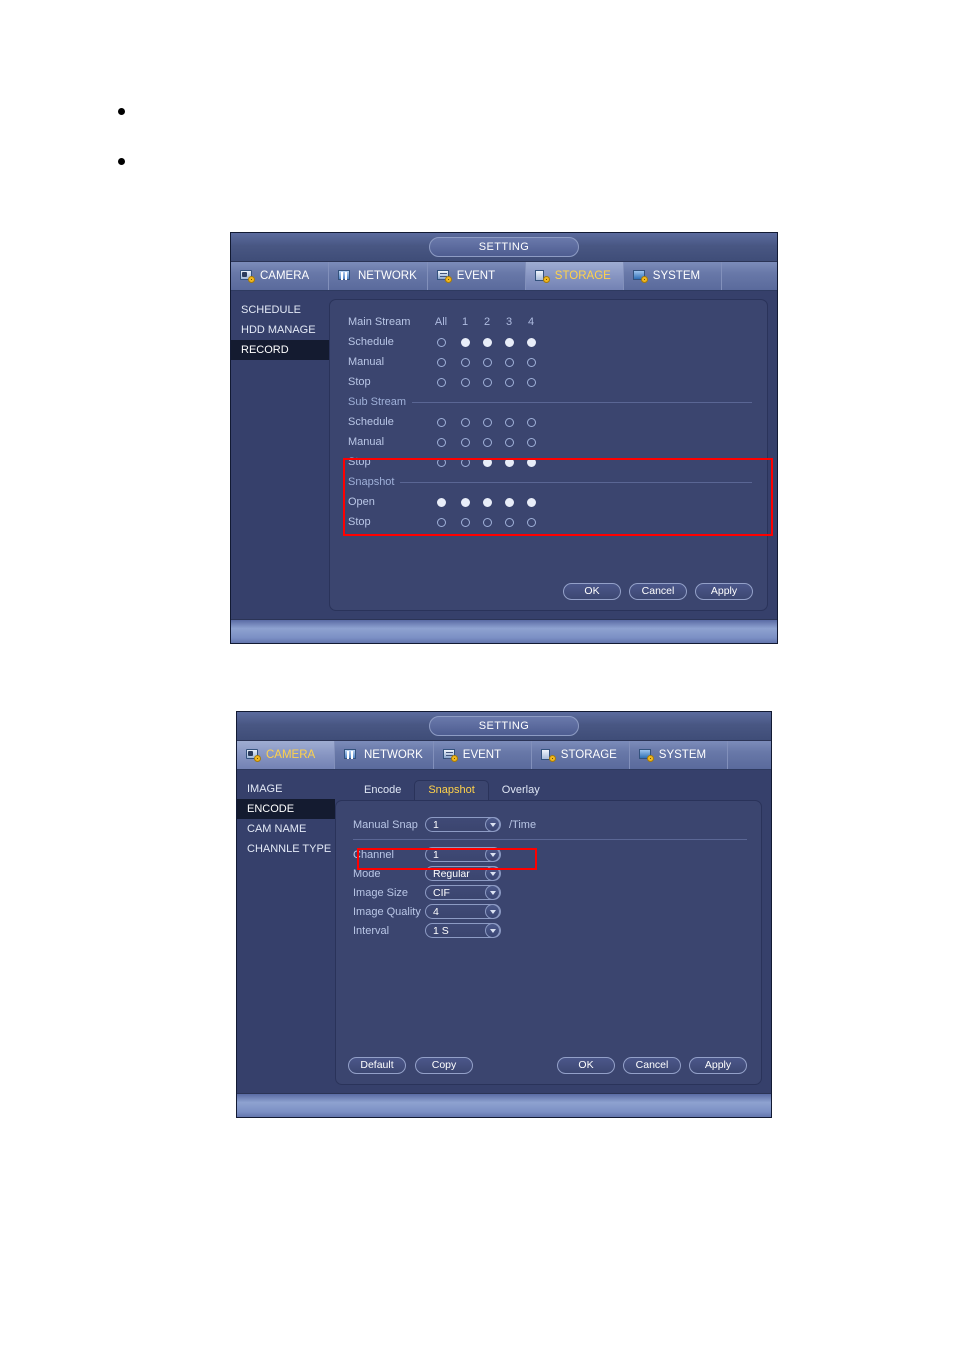  I want to click on snapshot-stop-ch2-radio, so click(487, 522).